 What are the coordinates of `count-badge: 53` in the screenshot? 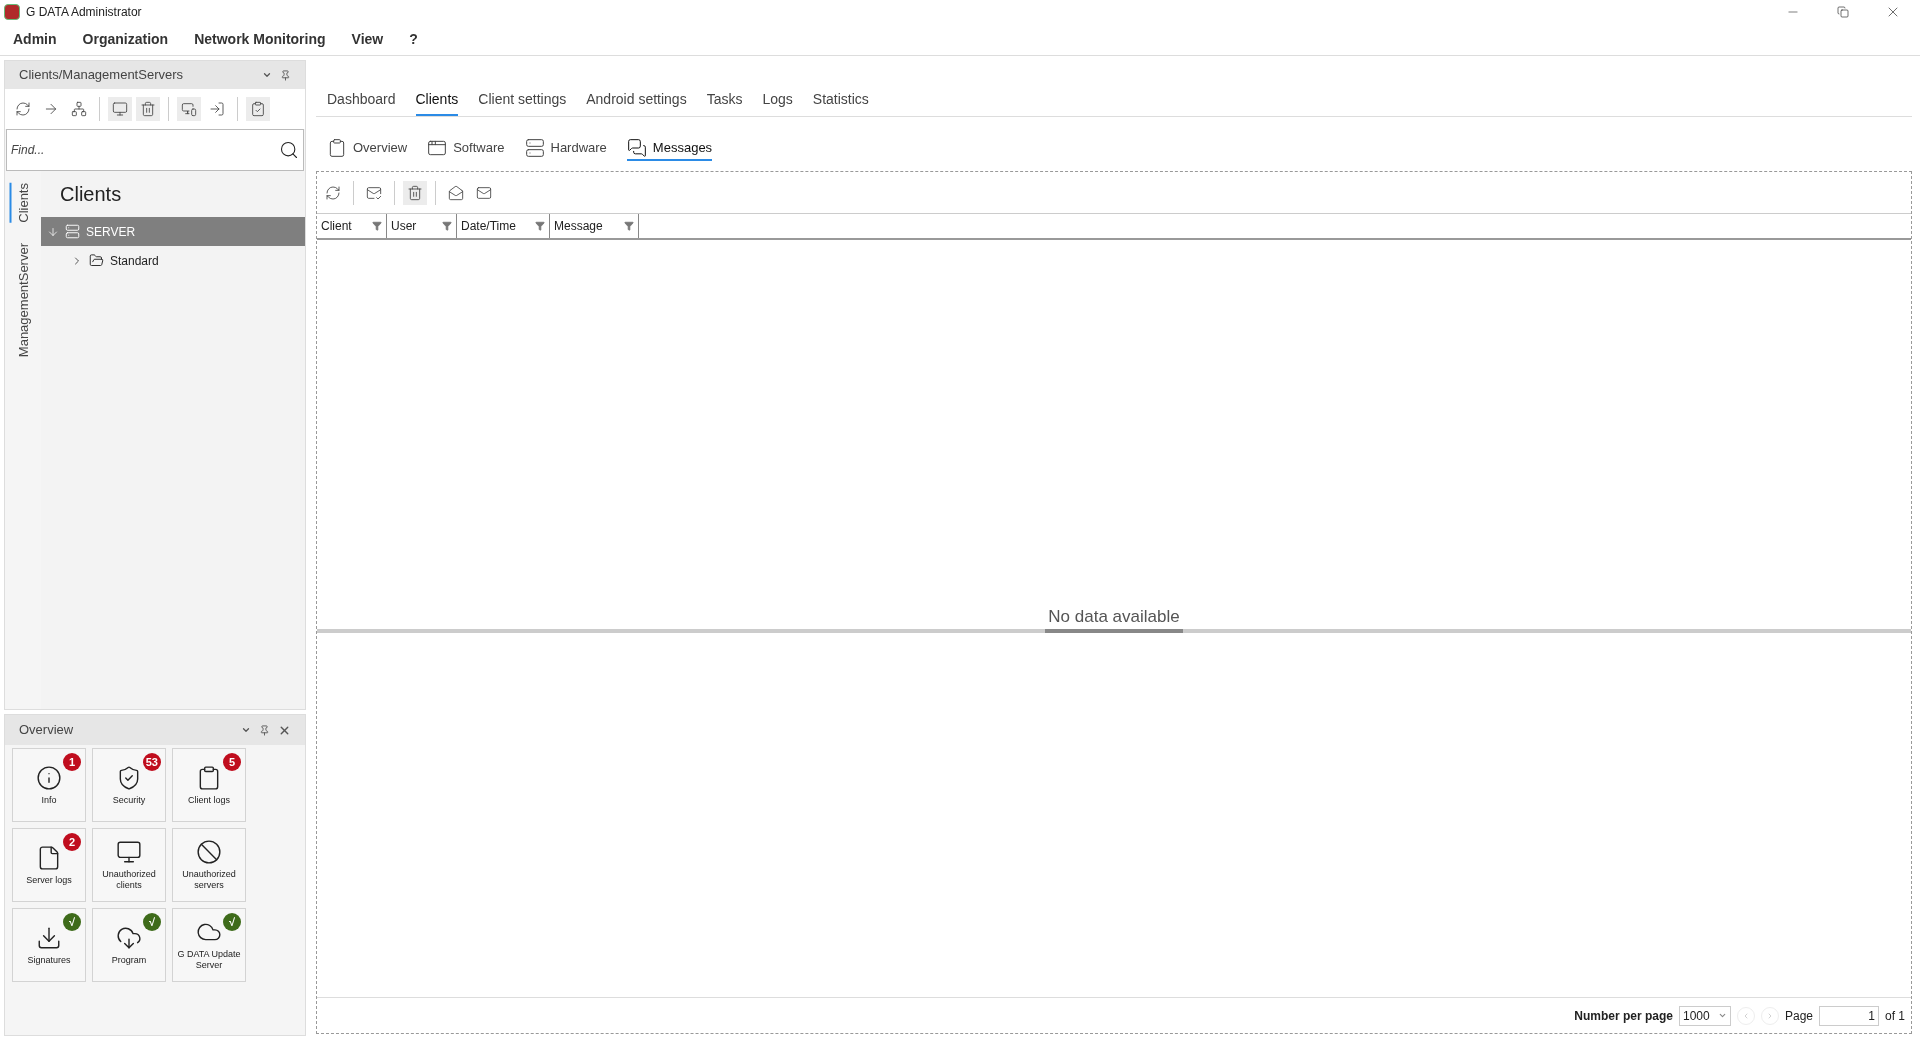 It's located at (151, 762).